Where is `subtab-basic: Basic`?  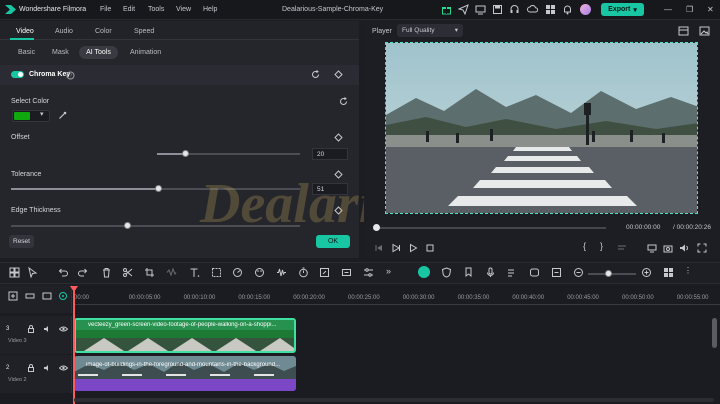 subtab-basic: Basic is located at coordinates (26, 52).